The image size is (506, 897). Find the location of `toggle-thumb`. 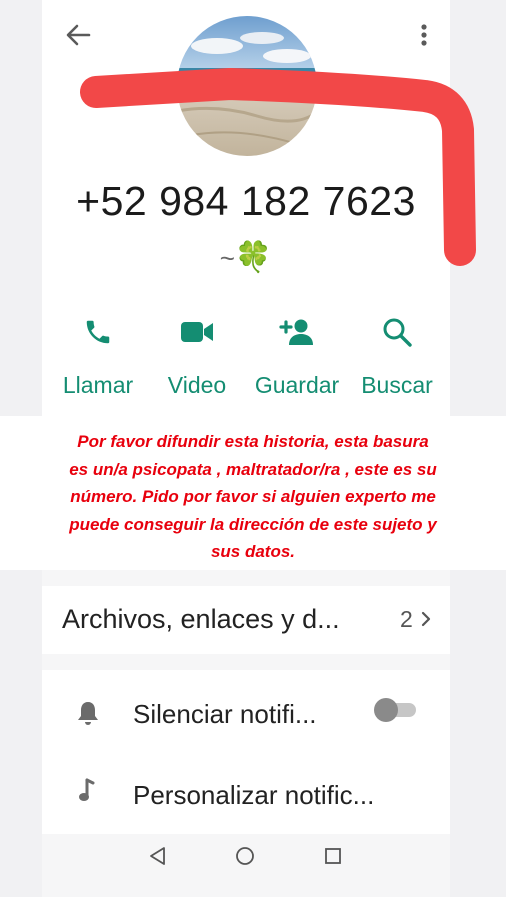

toggle-thumb is located at coordinates (386, 710).